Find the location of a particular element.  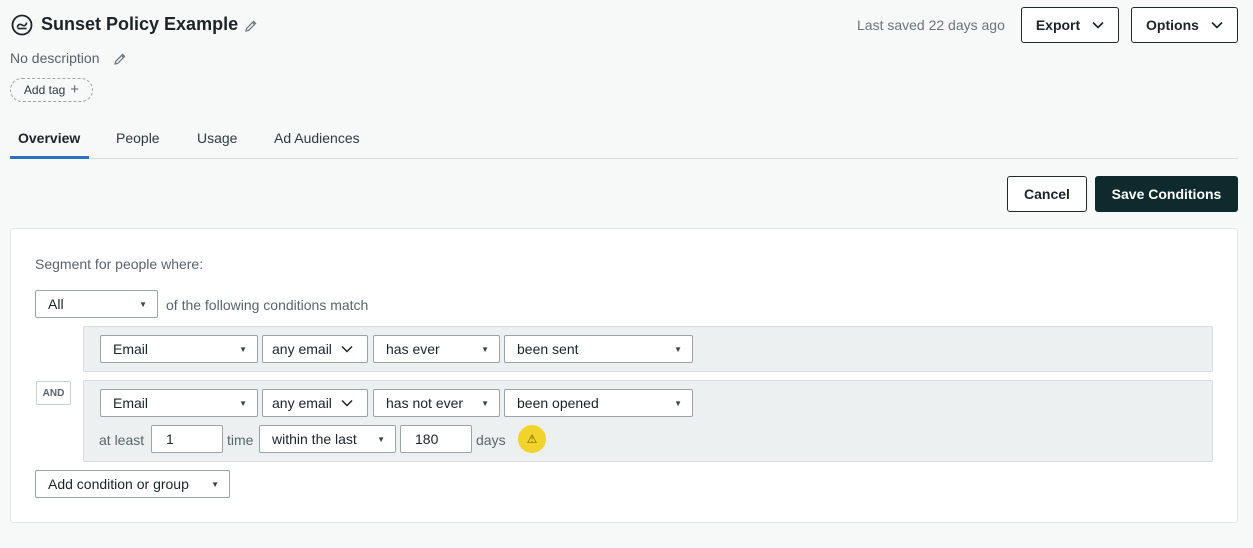

add-condition-label: Add condition or group is located at coordinates (118, 484).